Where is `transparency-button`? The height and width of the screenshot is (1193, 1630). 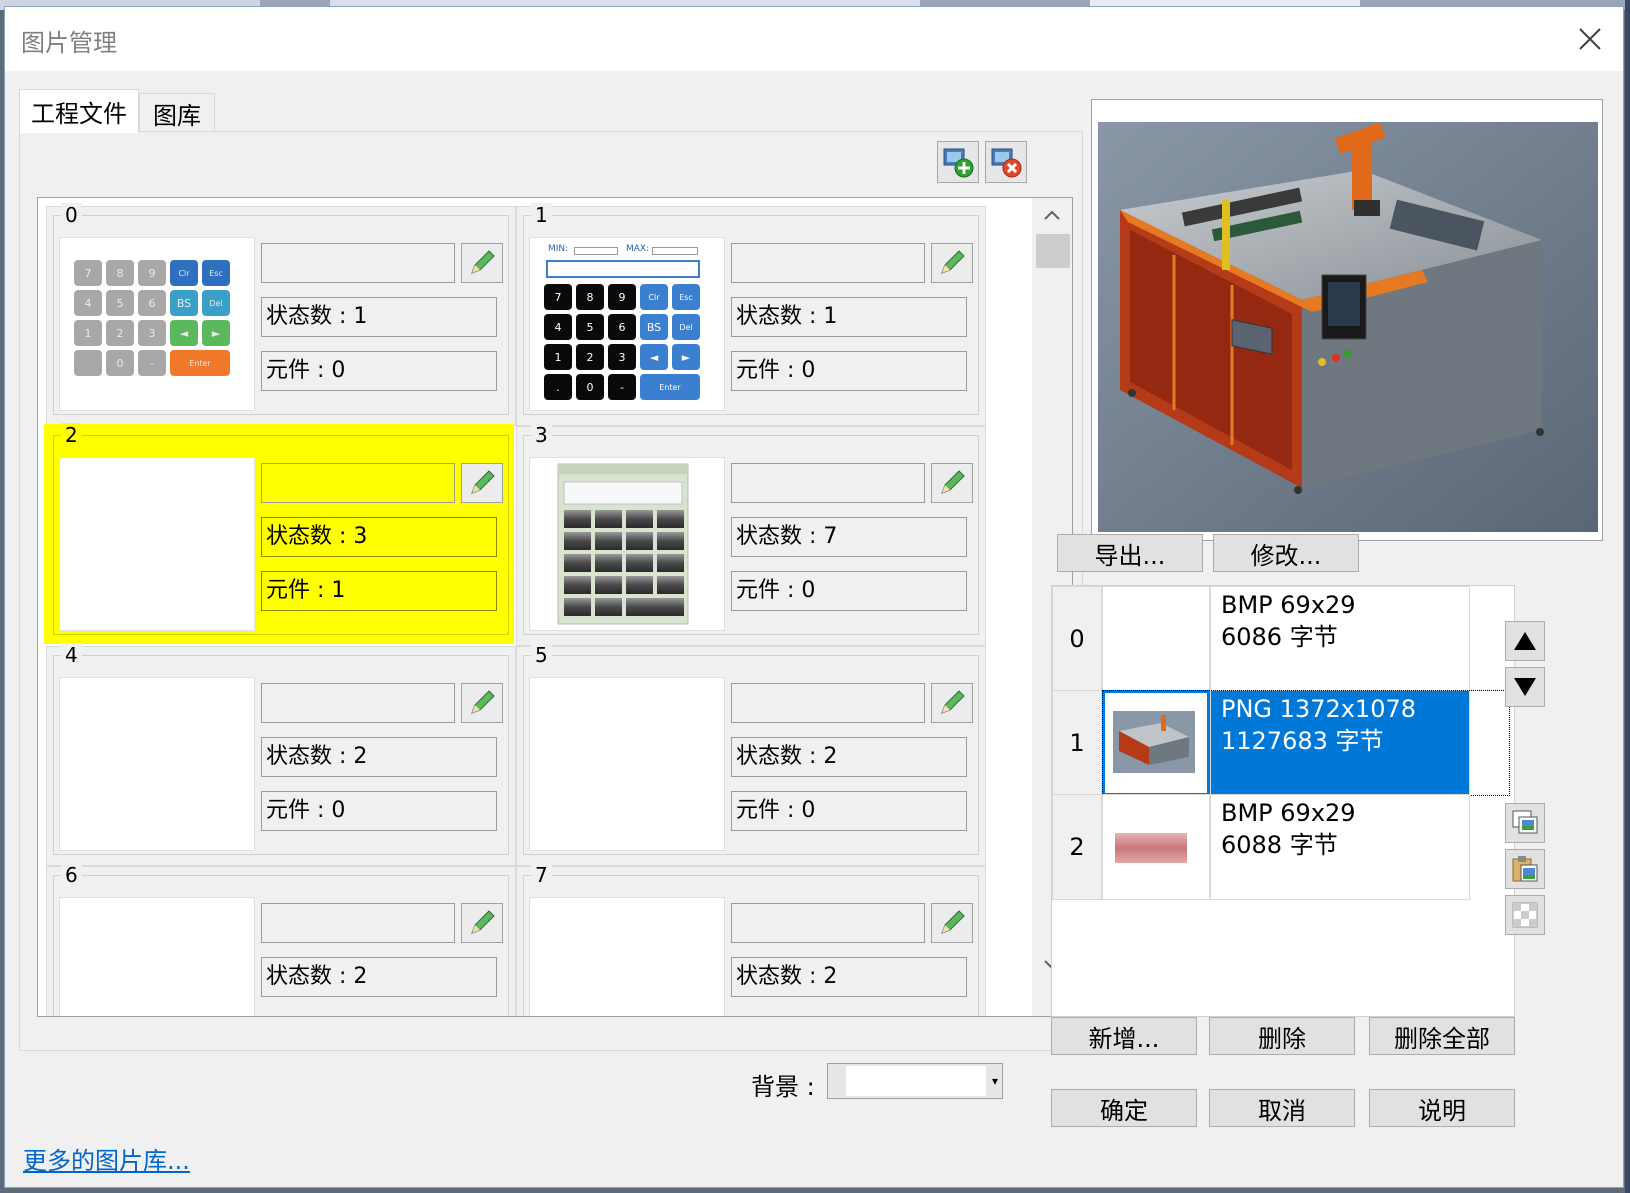
transparency-button is located at coordinates (1525, 915).